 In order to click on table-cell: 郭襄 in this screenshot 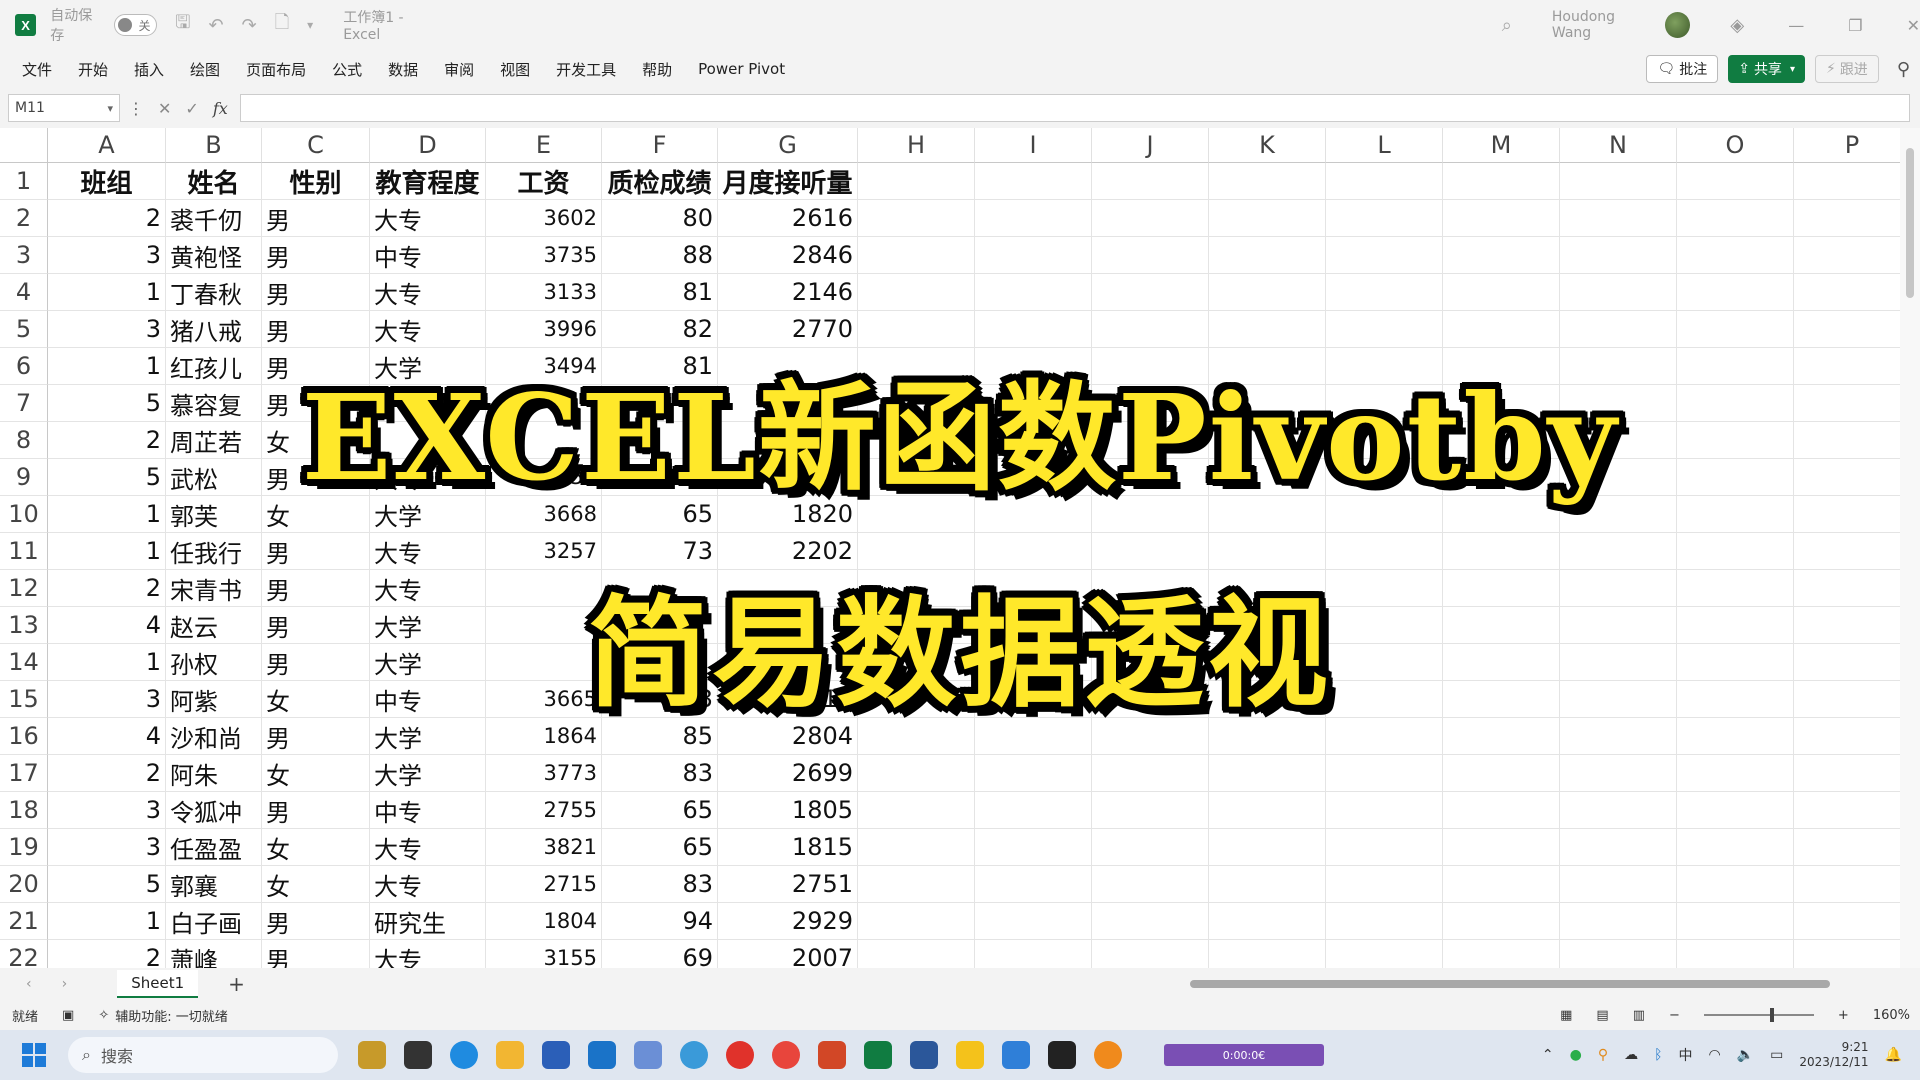, I will do `click(214, 884)`.